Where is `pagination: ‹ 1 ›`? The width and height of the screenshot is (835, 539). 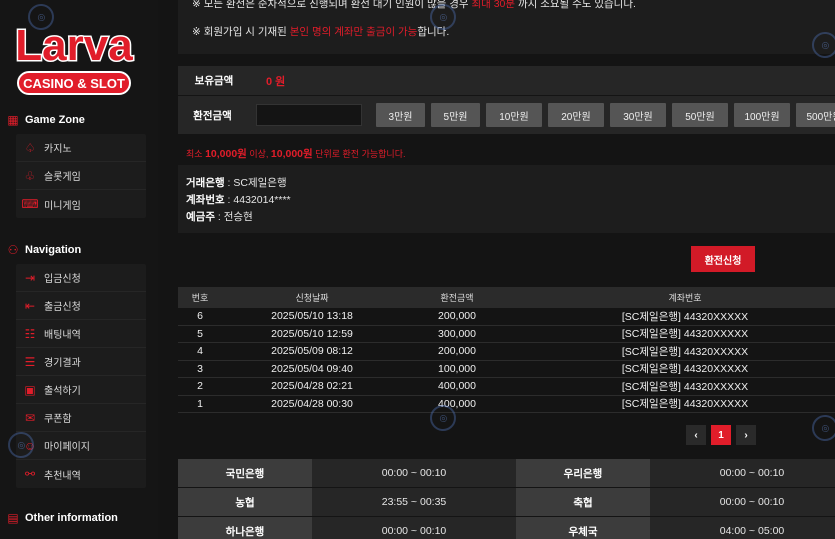 pagination: ‹ 1 › is located at coordinates (723, 435).